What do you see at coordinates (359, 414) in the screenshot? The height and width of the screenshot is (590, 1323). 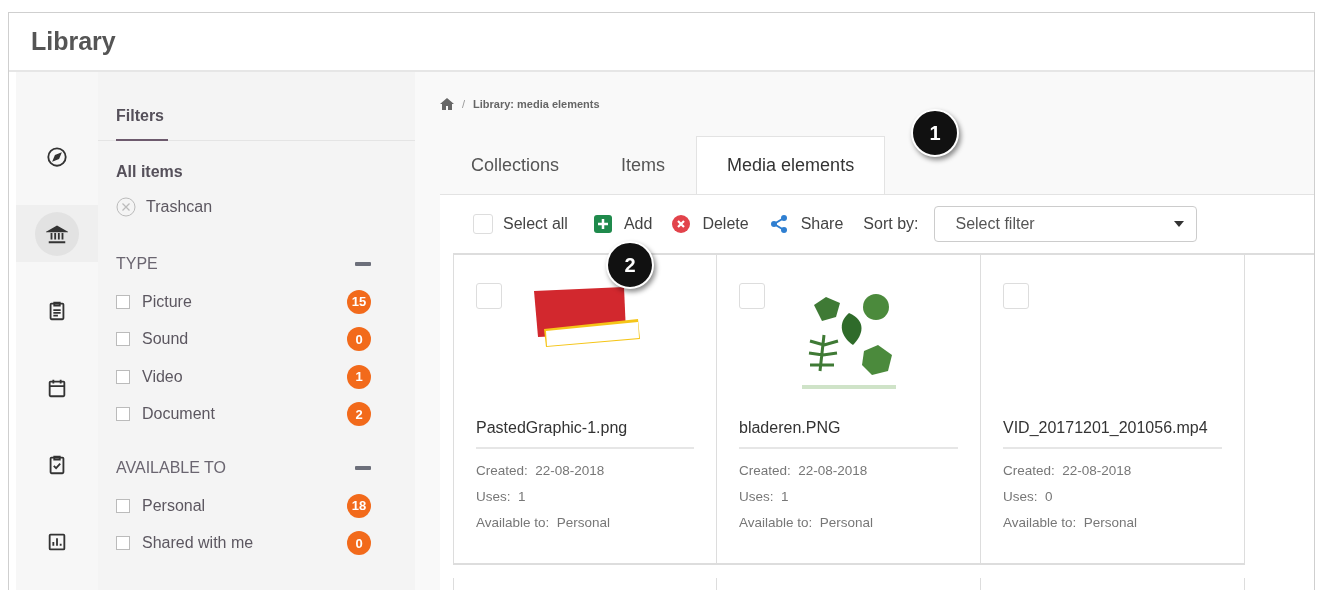 I see `count-badge: 2` at bounding box center [359, 414].